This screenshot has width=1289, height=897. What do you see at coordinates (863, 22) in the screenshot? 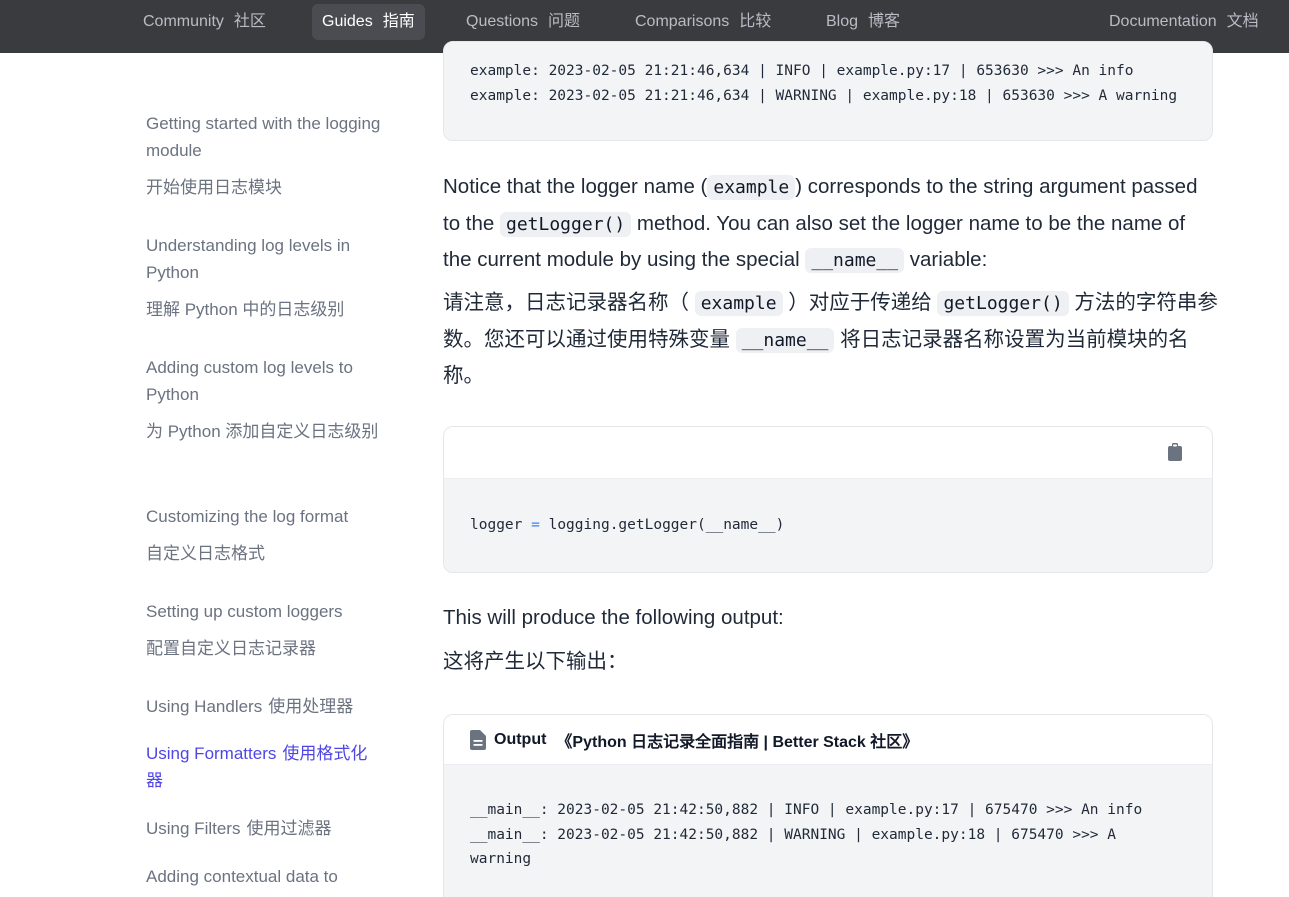
I see `nav-blog: Blog 博客` at bounding box center [863, 22].